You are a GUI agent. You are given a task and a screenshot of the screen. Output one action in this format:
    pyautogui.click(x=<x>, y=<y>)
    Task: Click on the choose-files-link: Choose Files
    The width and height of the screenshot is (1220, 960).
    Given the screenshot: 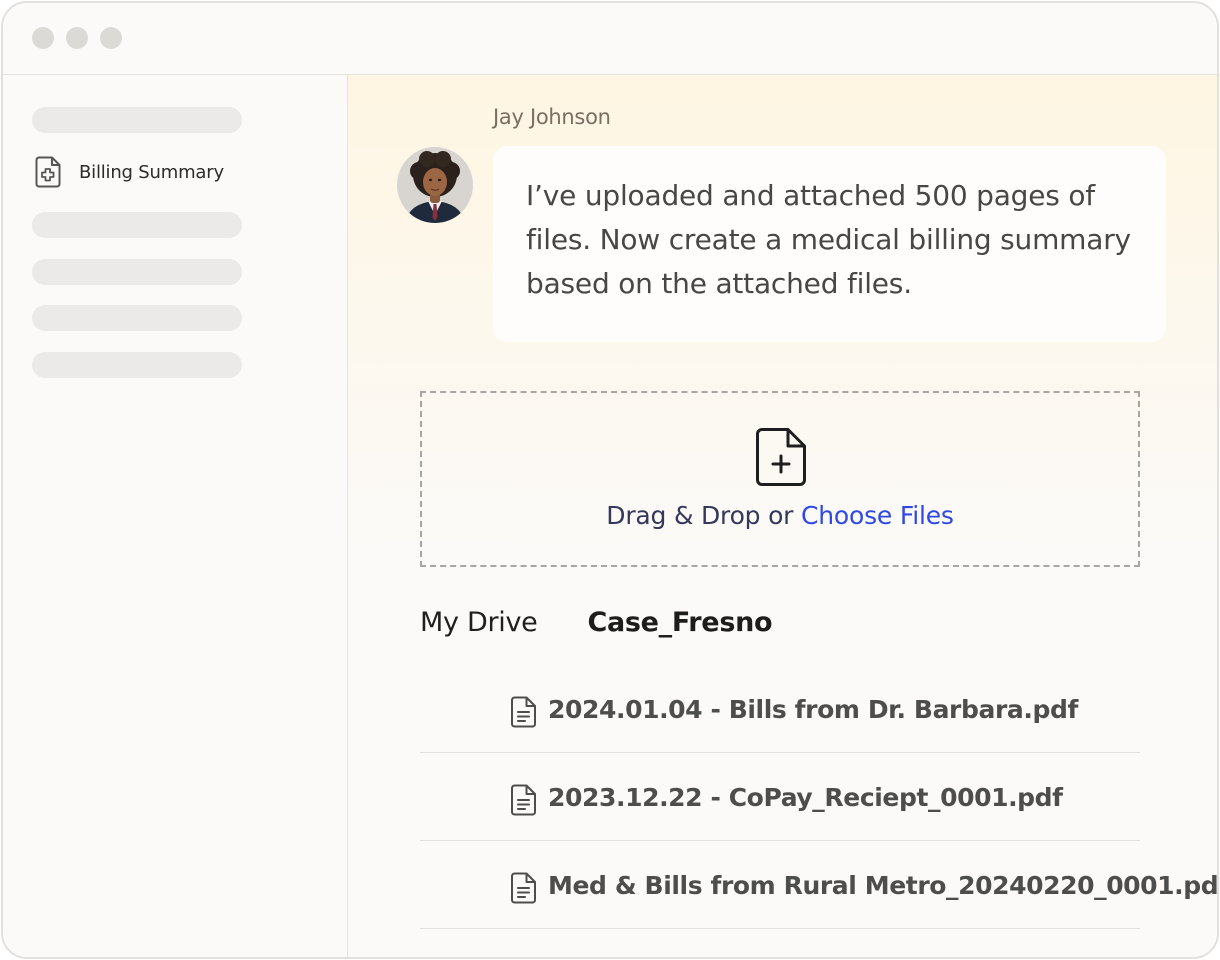 What is the action you would take?
    pyautogui.click(x=877, y=515)
    